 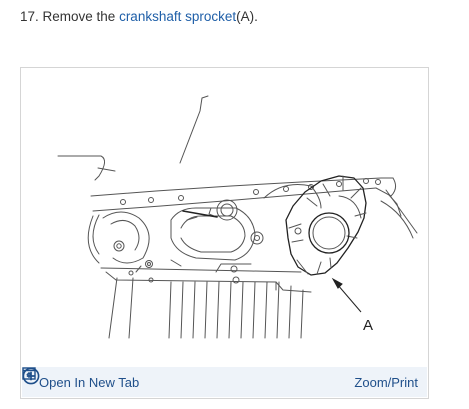 I want to click on figure-toolbar: Open In New Tab Zoom/Print, so click(x=224, y=382).